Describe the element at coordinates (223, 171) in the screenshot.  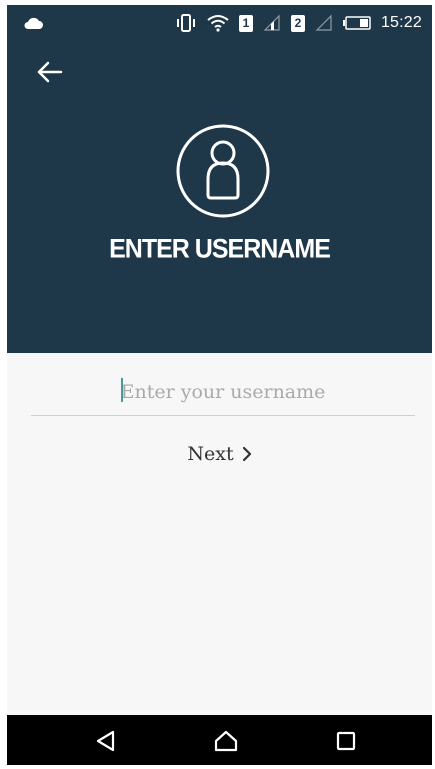
I see `user-icon` at that location.